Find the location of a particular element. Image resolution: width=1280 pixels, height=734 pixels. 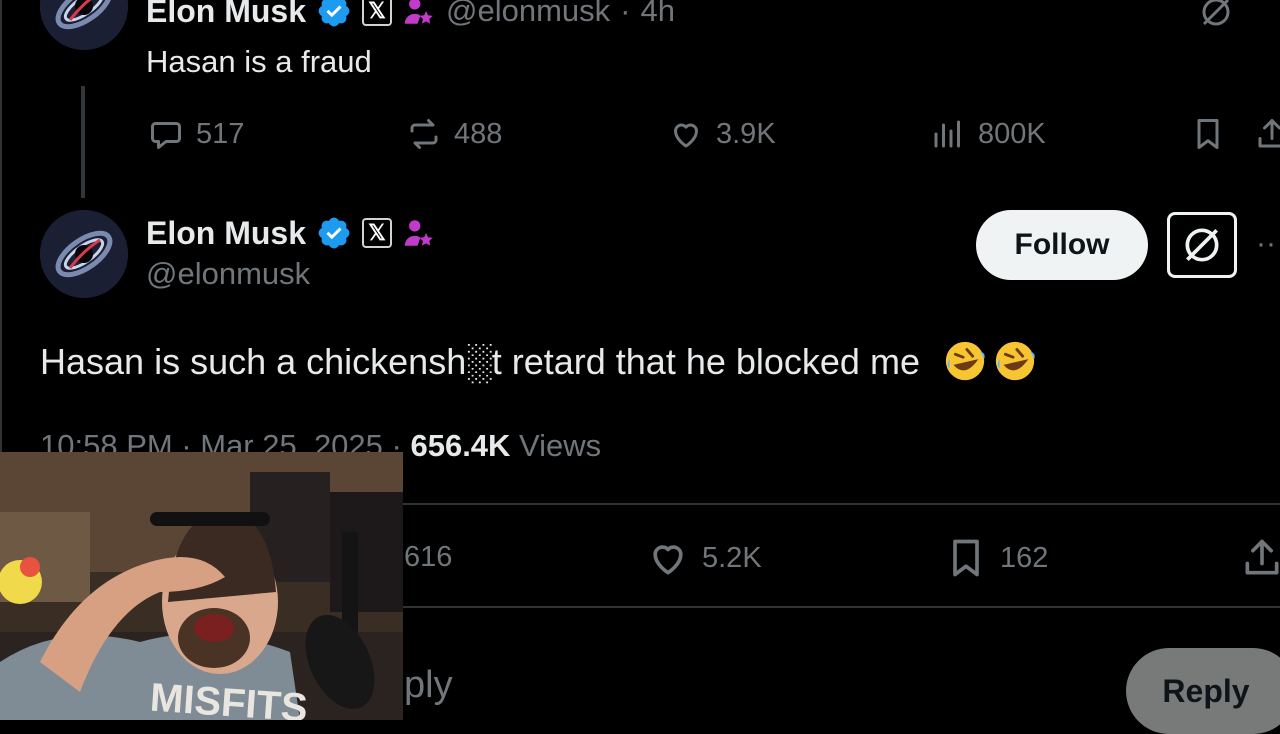

streamer-webcam-overlay: MISFITS is located at coordinates (201, 586).